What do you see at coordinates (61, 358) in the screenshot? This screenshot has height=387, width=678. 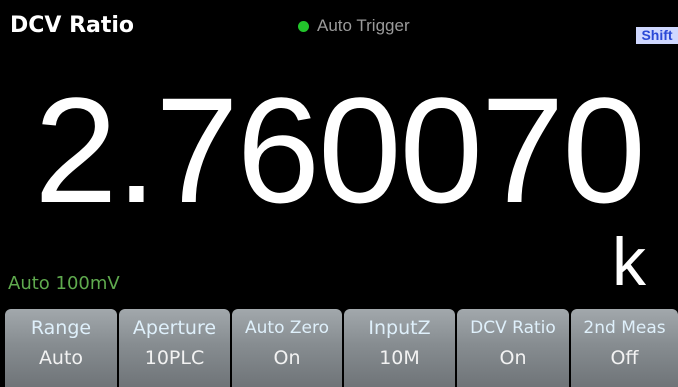 I see `softkey-value: Auto` at bounding box center [61, 358].